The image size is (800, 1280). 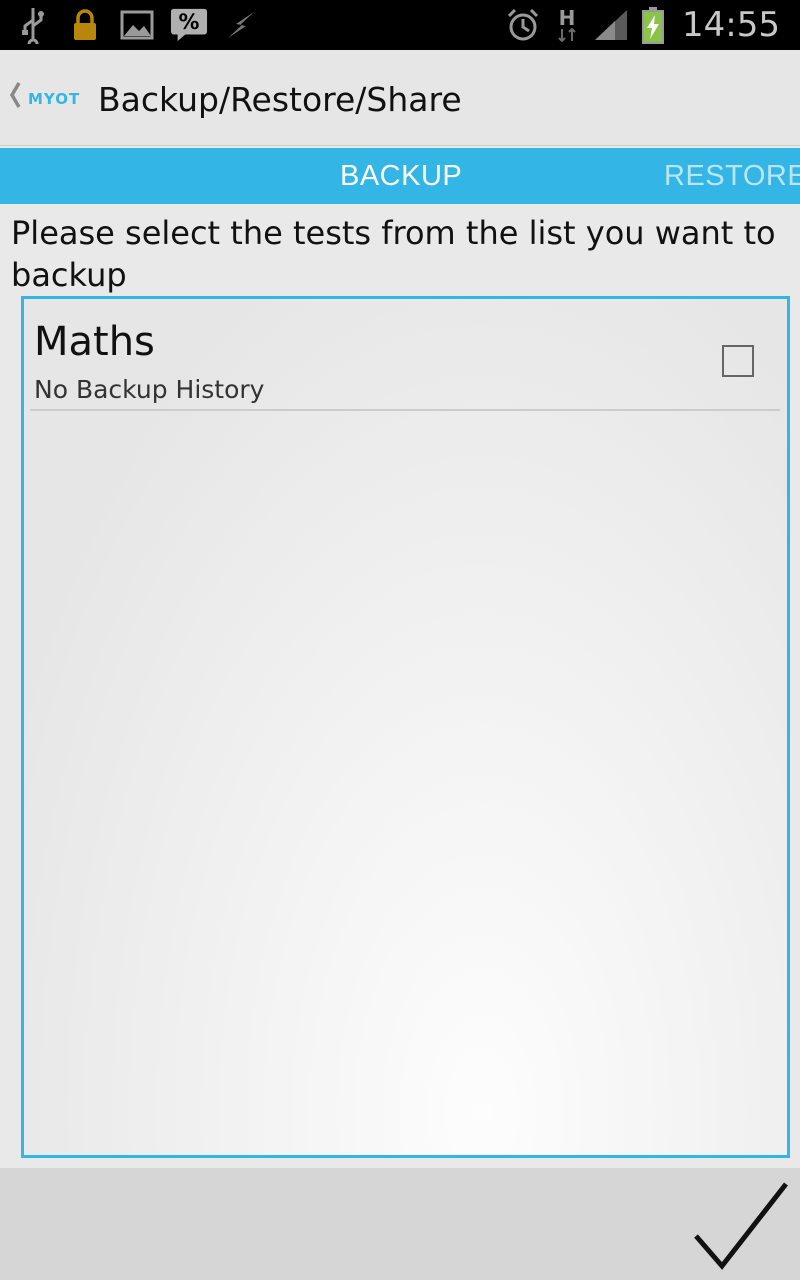 What do you see at coordinates (611, 25) in the screenshot?
I see `signal-icon` at bounding box center [611, 25].